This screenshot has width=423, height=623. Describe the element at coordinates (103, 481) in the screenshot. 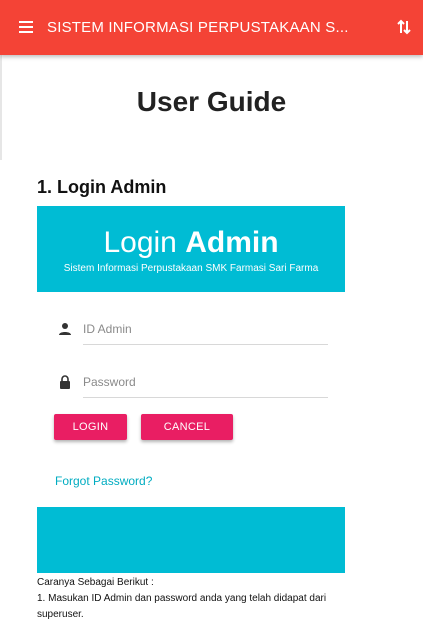

I see `forgot-password-link: Forgot Password?` at that location.